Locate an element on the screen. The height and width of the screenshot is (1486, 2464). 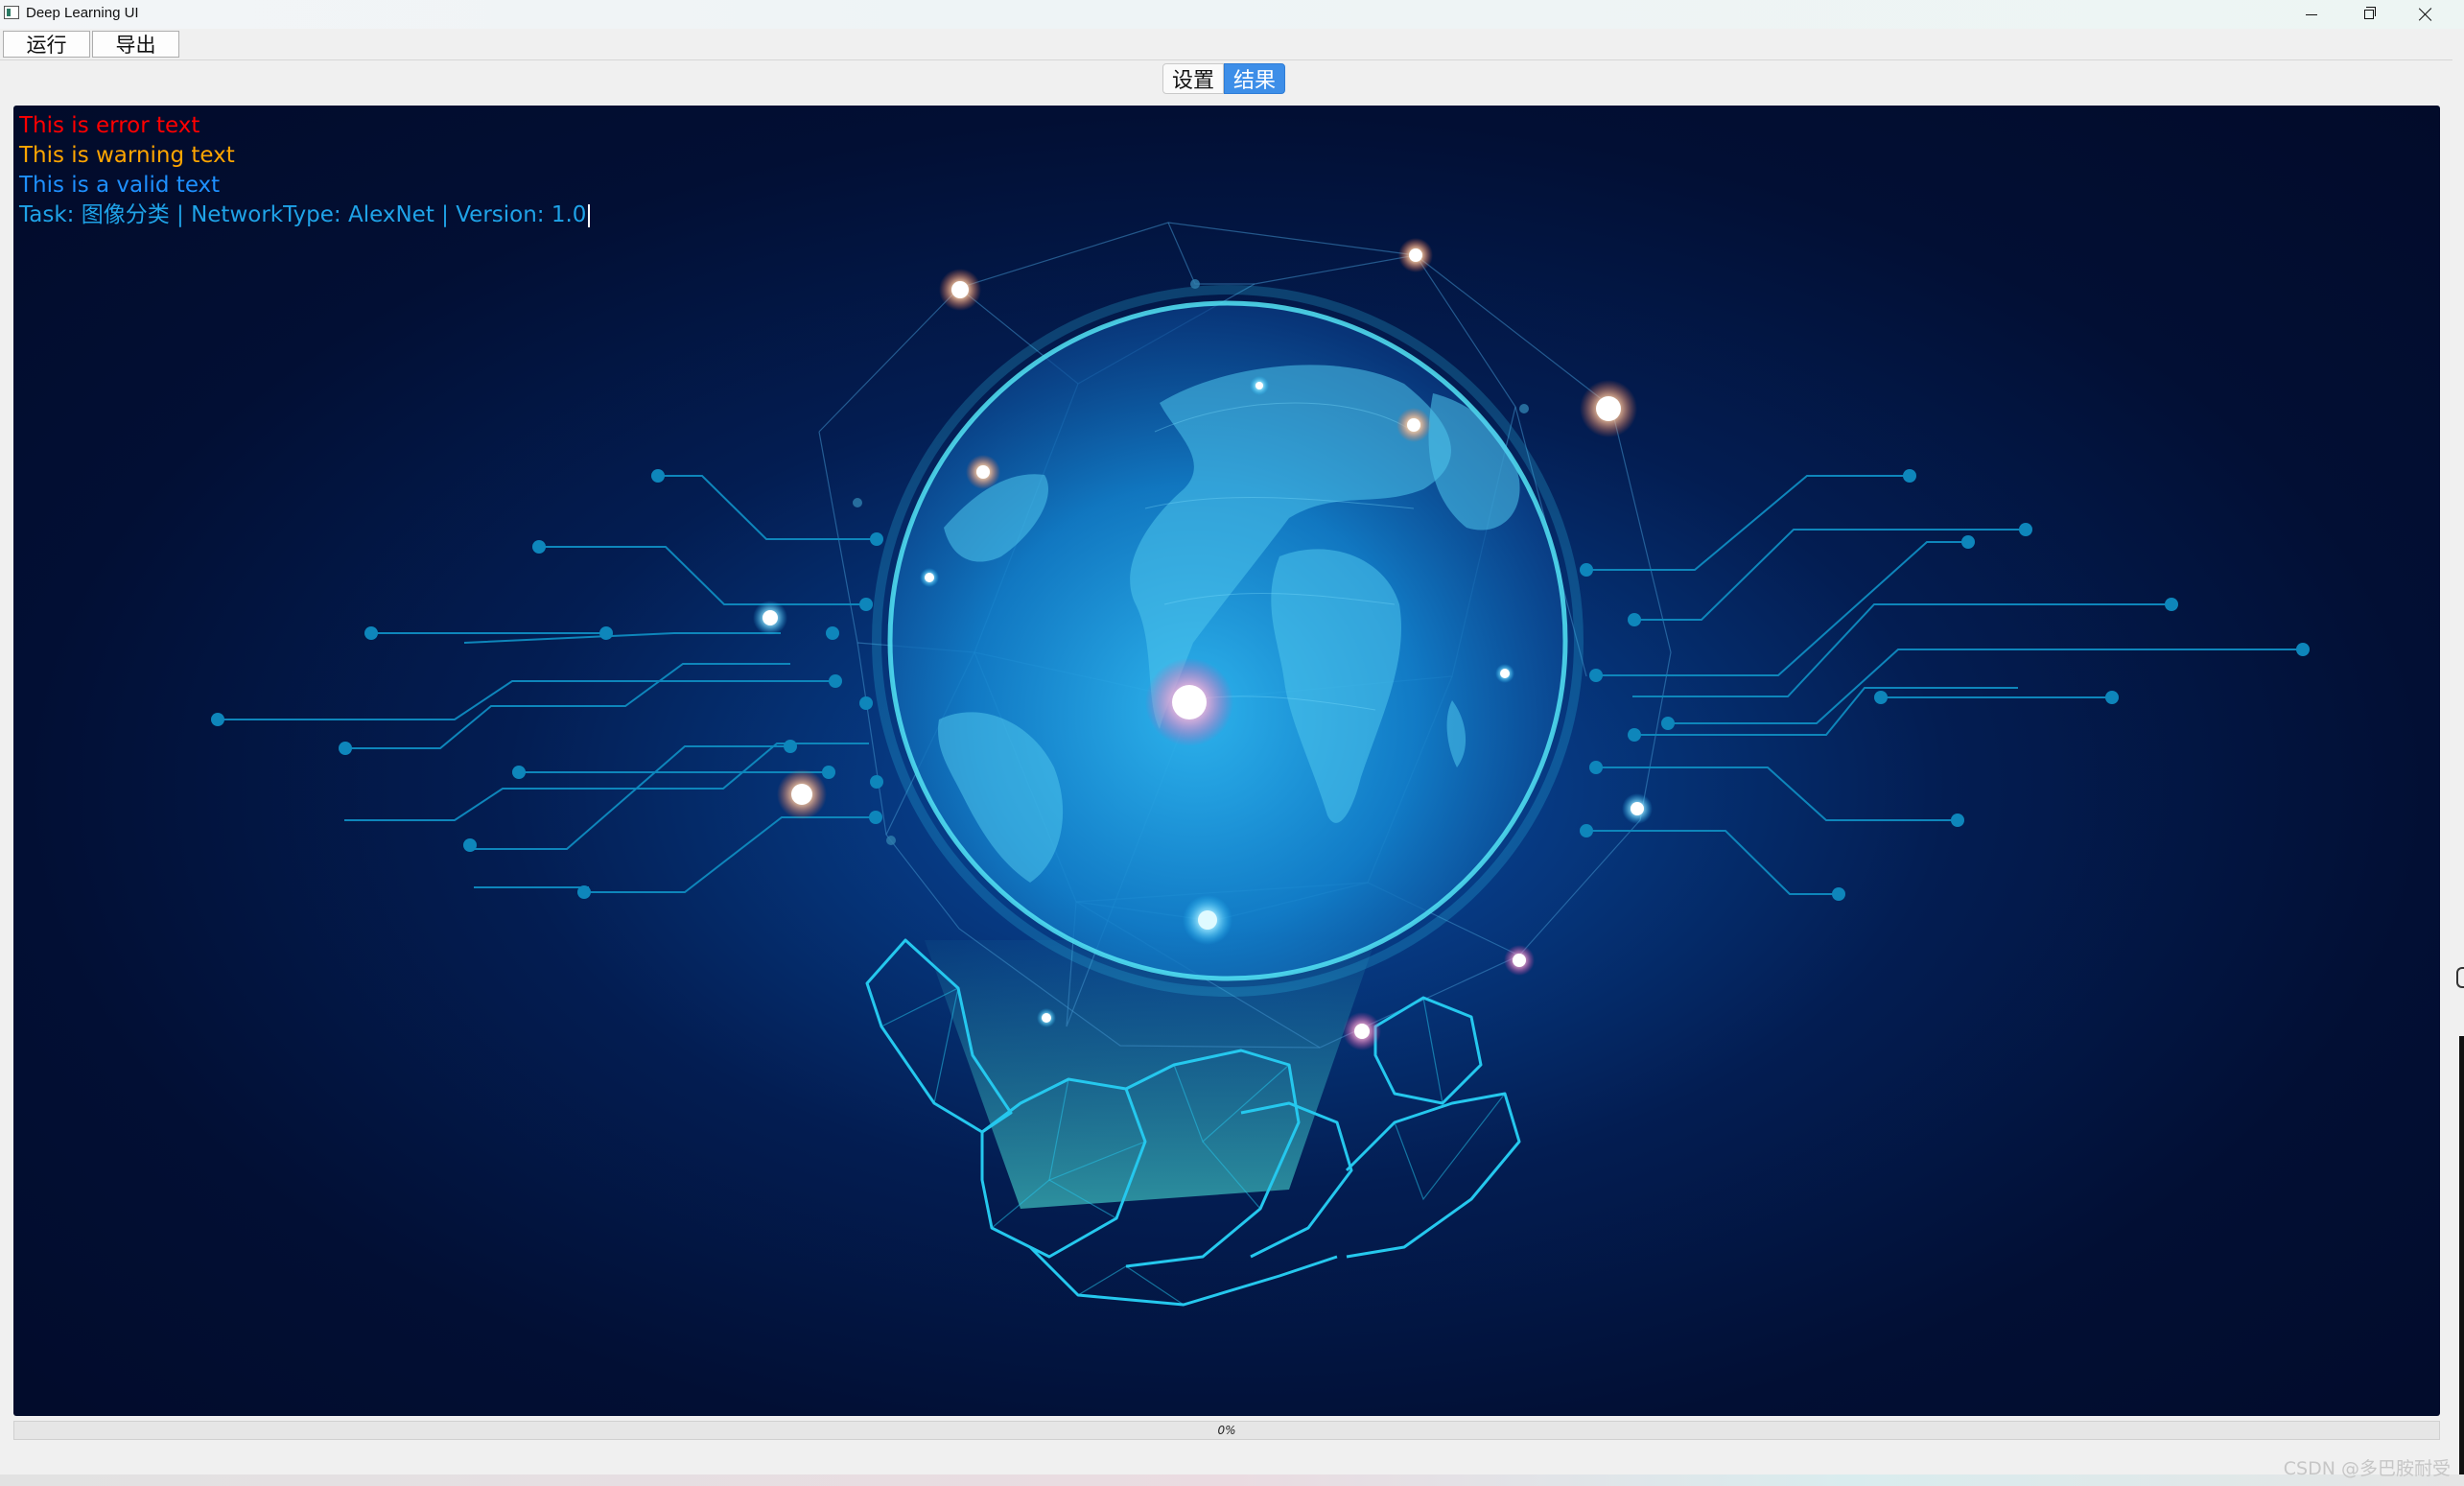
log-line-warning: This is warning text is located at coordinates (127, 155).